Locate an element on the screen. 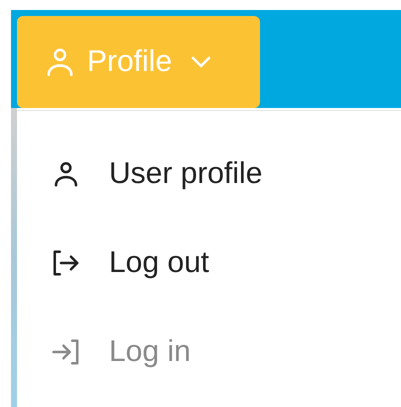  caret-icon is located at coordinates (201, 62).